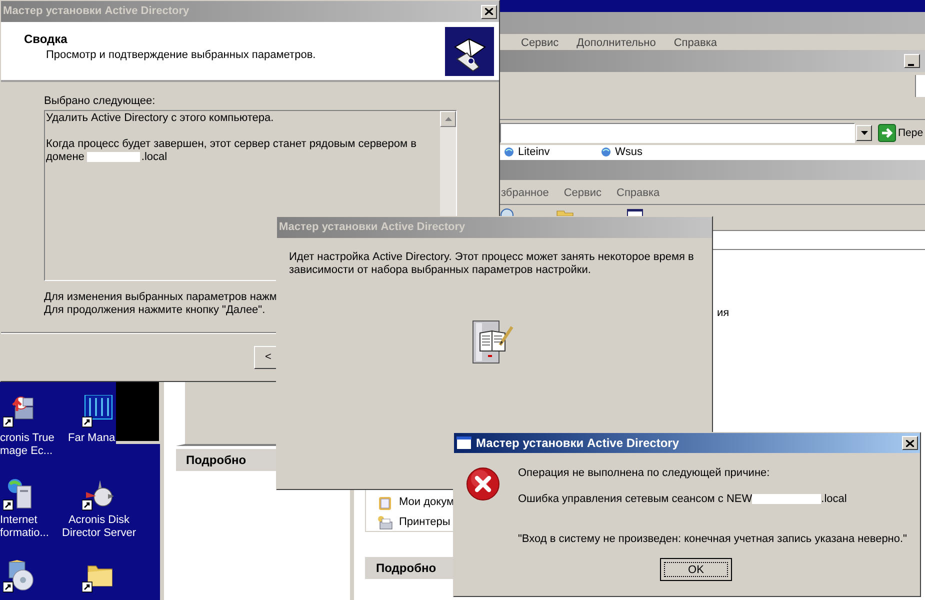 The width and height of the screenshot is (925, 600). I want to click on dropdown-button, so click(864, 133).